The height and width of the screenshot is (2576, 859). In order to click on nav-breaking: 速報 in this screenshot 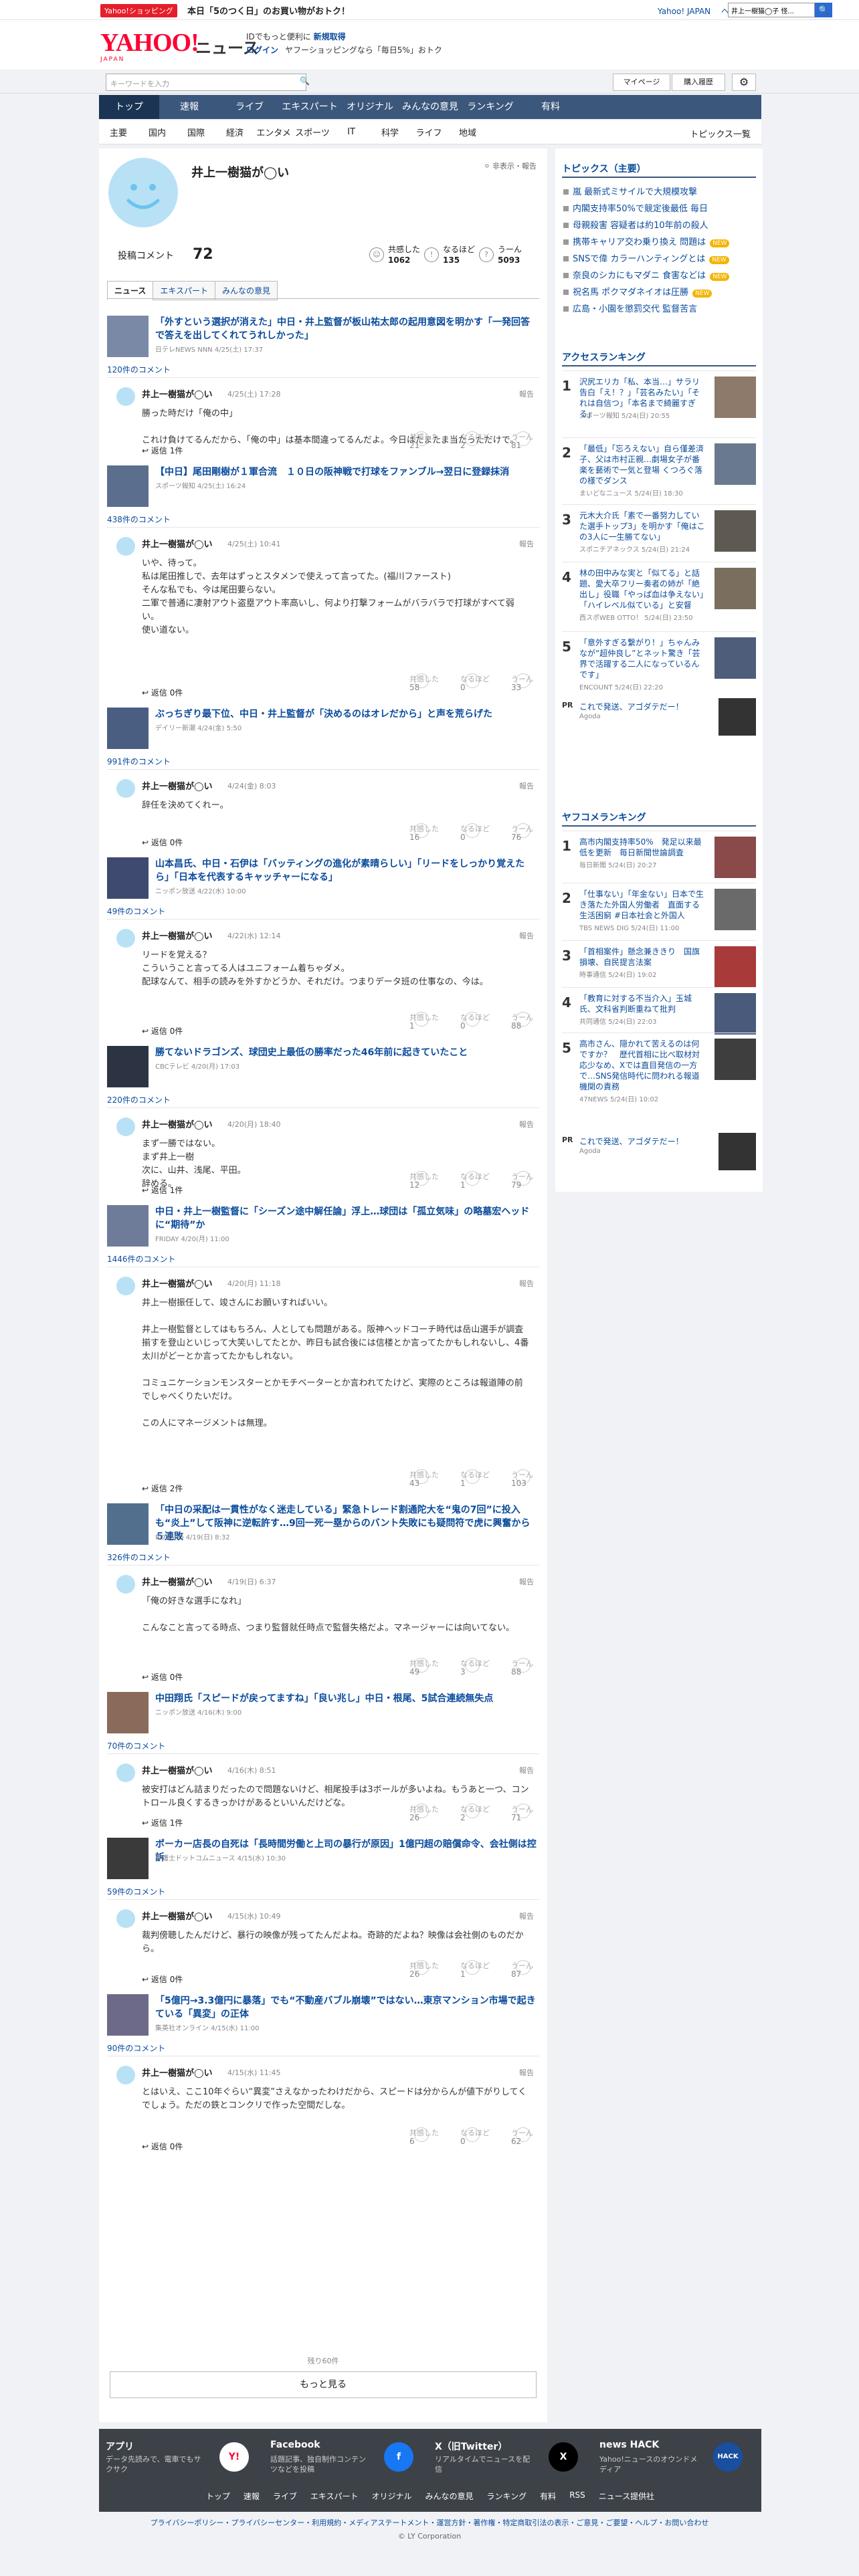, I will do `click(189, 107)`.